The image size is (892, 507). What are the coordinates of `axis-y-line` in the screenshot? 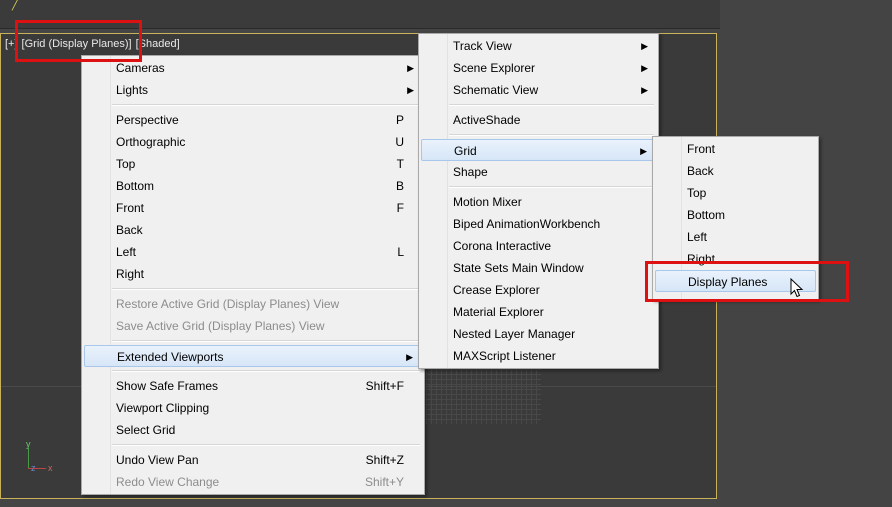 It's located at (28, 458).